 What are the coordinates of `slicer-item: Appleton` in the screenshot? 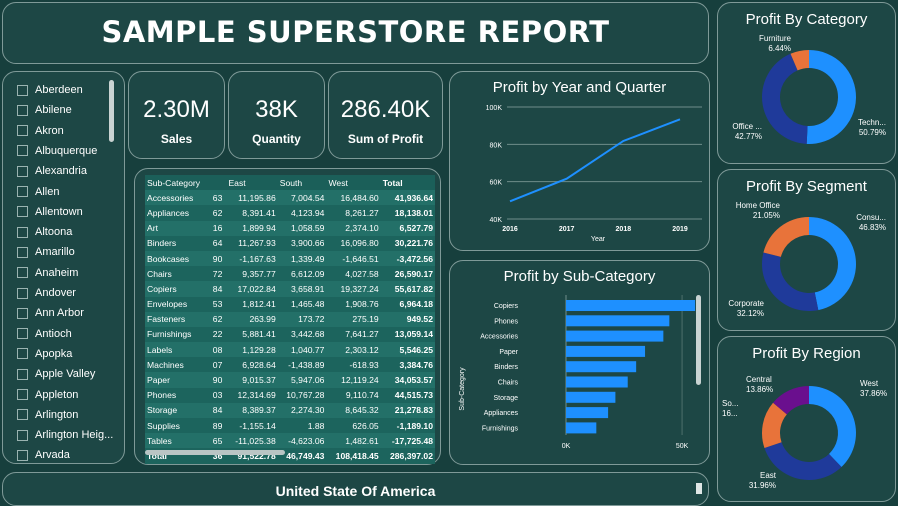 It's located at (47, 395).